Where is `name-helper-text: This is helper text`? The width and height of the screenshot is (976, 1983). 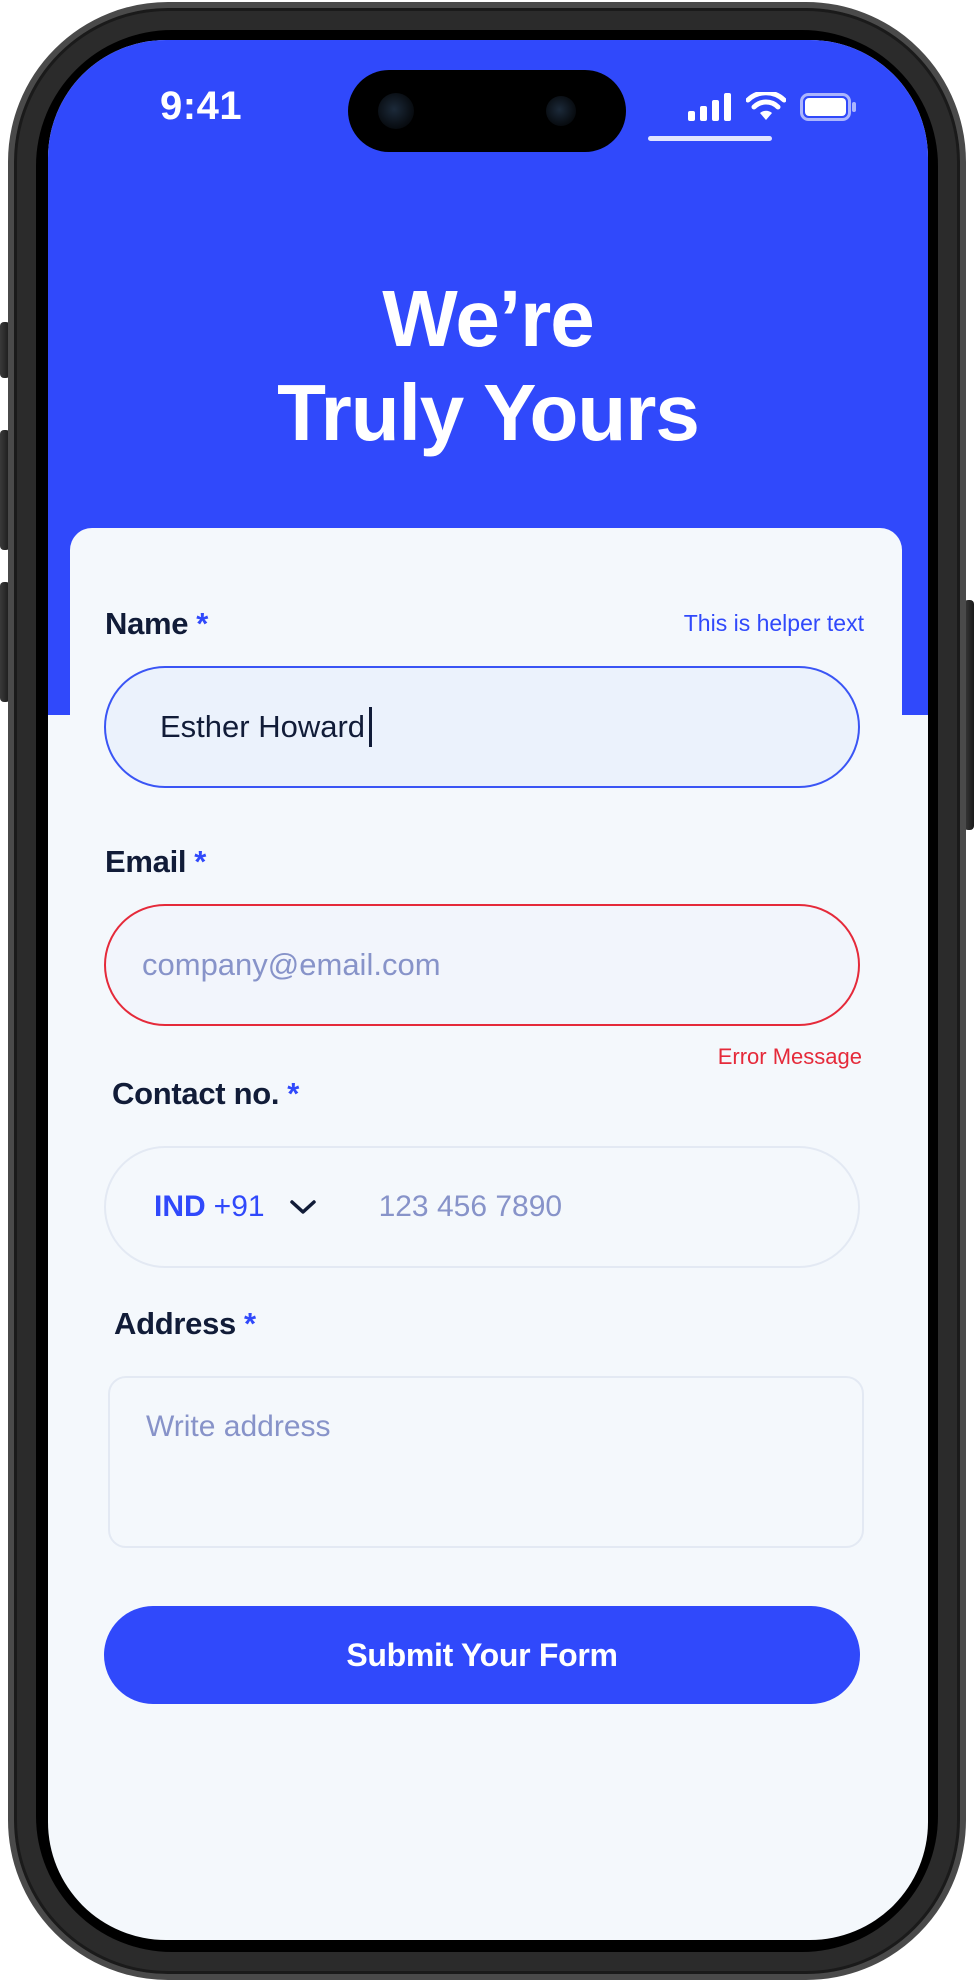 name-helper-text: This is helper text is located at coordinates (773, 623).